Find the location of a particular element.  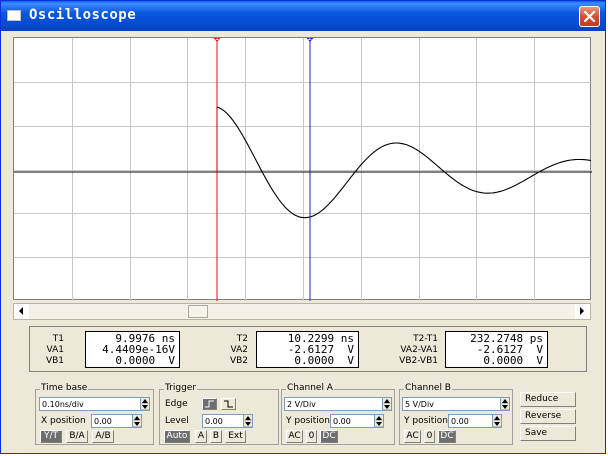

timebase-scale-value: 0.10ns/div is located at coordinates (63, 404).